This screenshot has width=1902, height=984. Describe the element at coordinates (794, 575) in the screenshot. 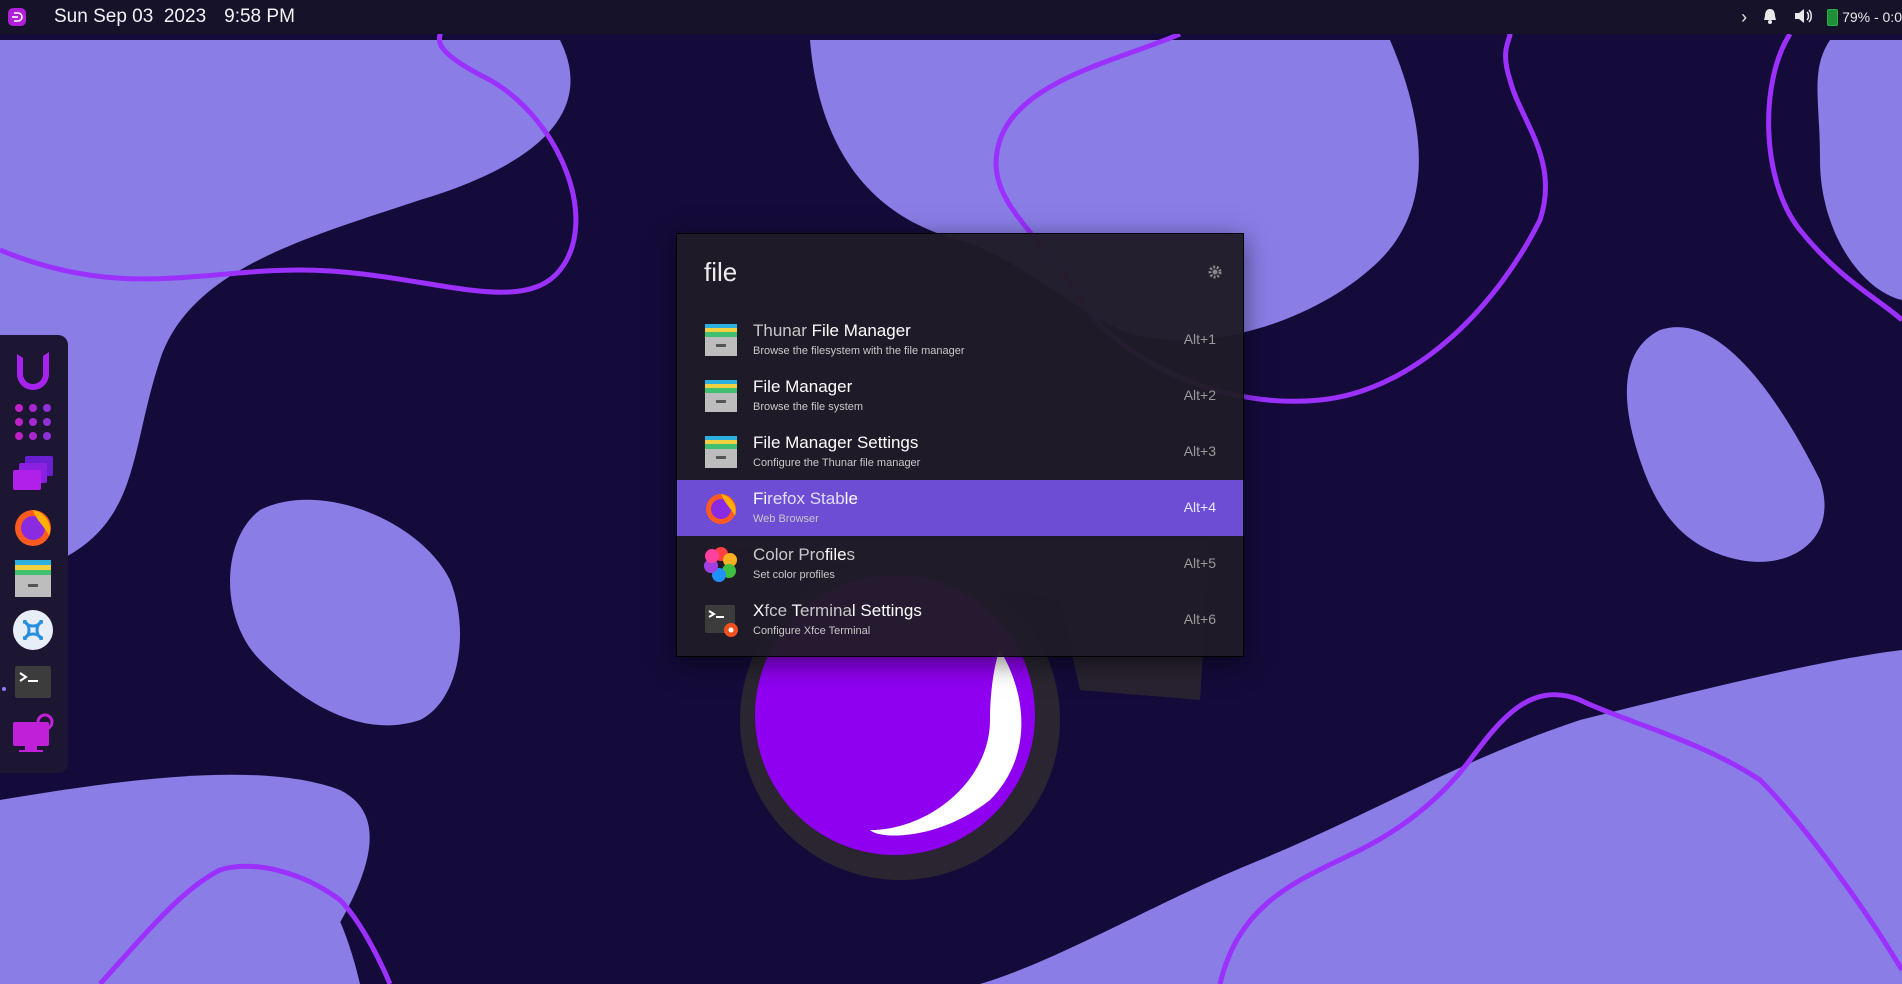

I see `result-description: Set color profiles` at that location.